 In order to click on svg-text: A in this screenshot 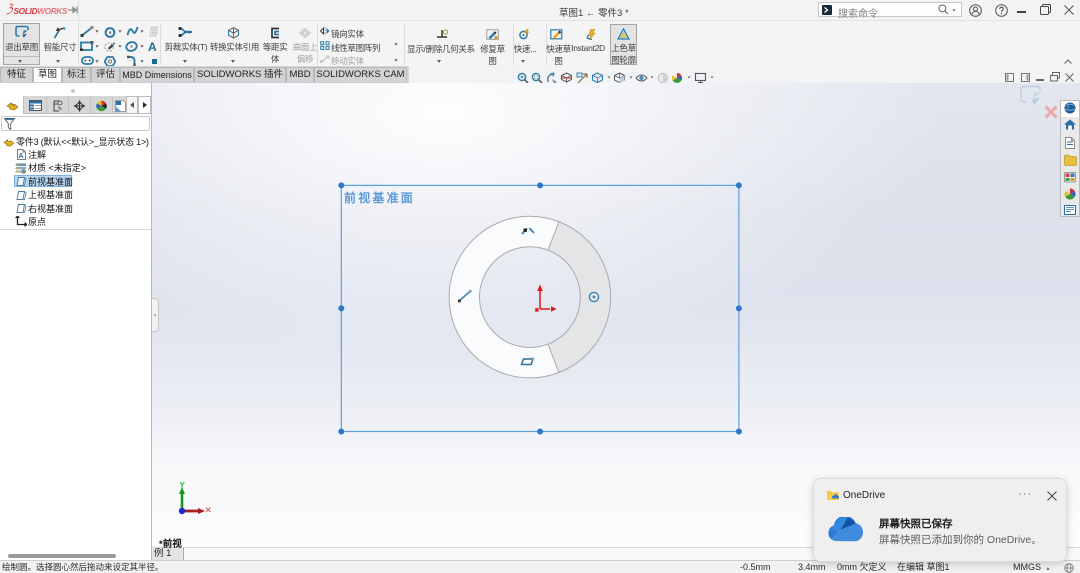, I will do `click(21, 155)`.